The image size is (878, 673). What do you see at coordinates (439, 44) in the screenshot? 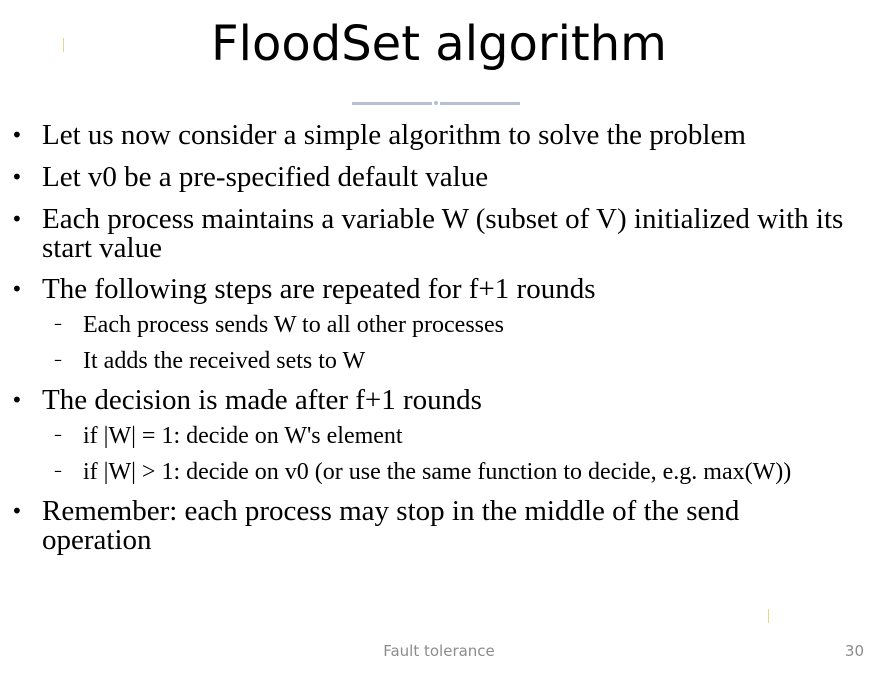
I see `slide-title: FloodSet algorithm` at bounding box center [439, 44].